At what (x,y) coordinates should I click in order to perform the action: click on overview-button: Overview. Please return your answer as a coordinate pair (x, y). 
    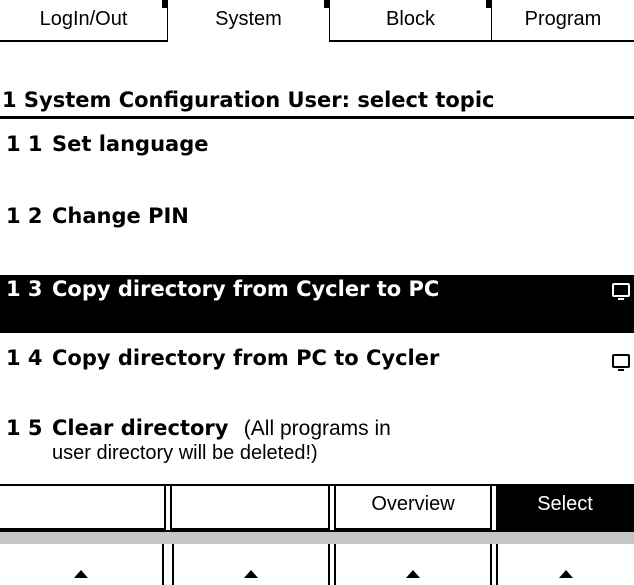
    Looking at the image, I should click on (413, 508).